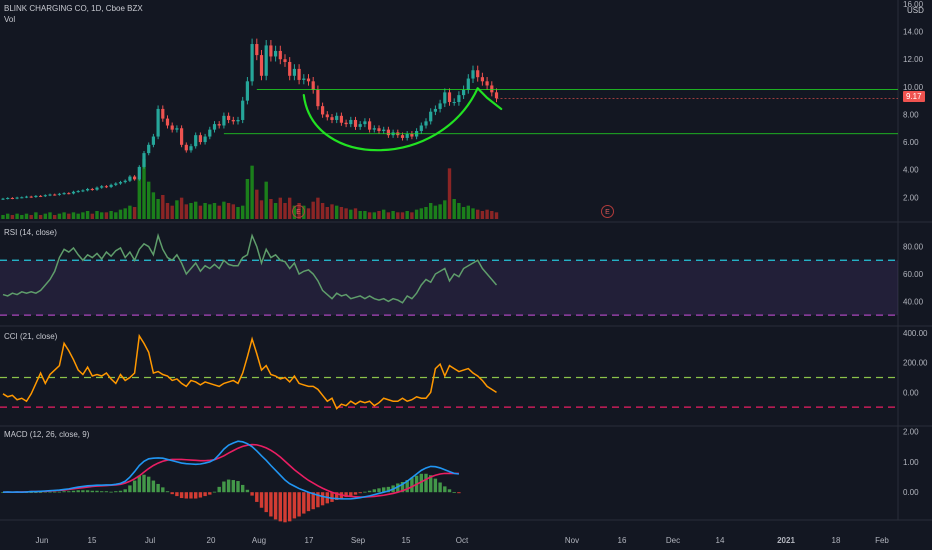 The height and width of the screenshot is (550, 932). I want to click on time-axis-label: Feb, so click(882, 540).